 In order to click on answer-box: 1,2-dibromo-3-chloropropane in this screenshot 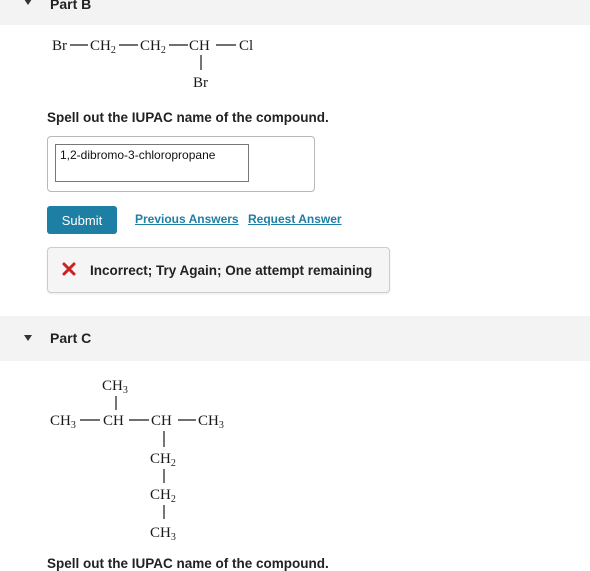, I will do `click(181, 164)`.